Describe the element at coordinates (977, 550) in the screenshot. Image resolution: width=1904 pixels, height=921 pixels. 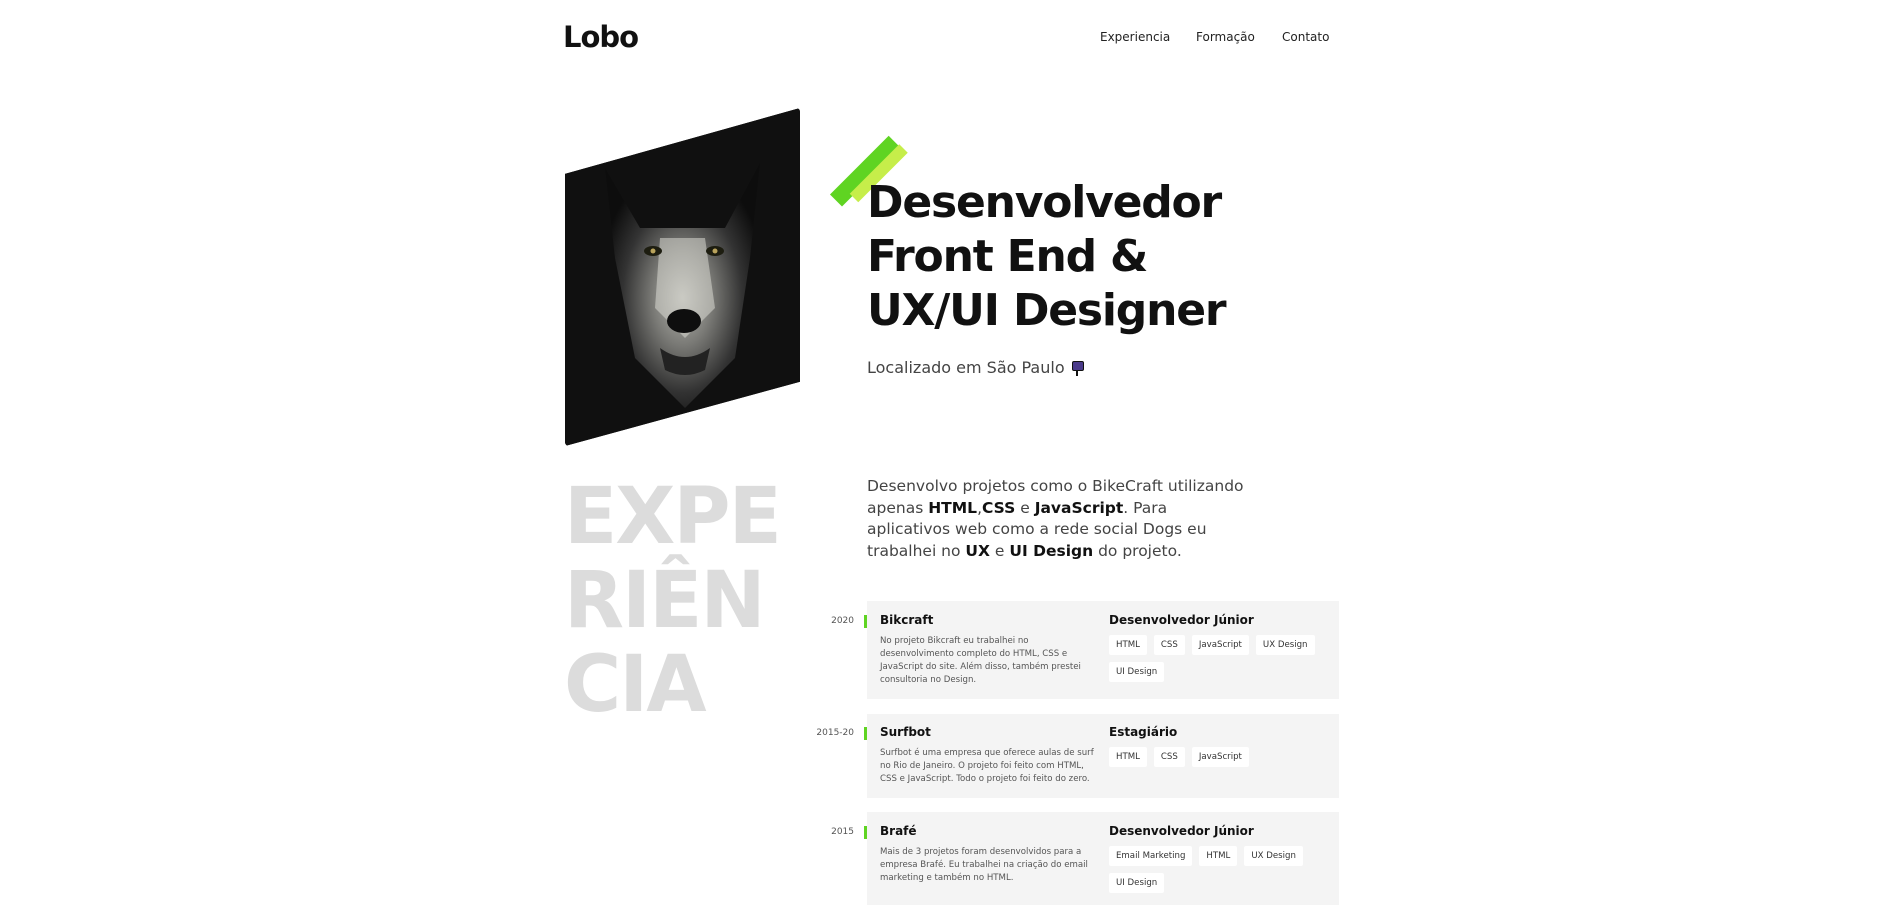
I see `intro-highlight: UX` at that location.